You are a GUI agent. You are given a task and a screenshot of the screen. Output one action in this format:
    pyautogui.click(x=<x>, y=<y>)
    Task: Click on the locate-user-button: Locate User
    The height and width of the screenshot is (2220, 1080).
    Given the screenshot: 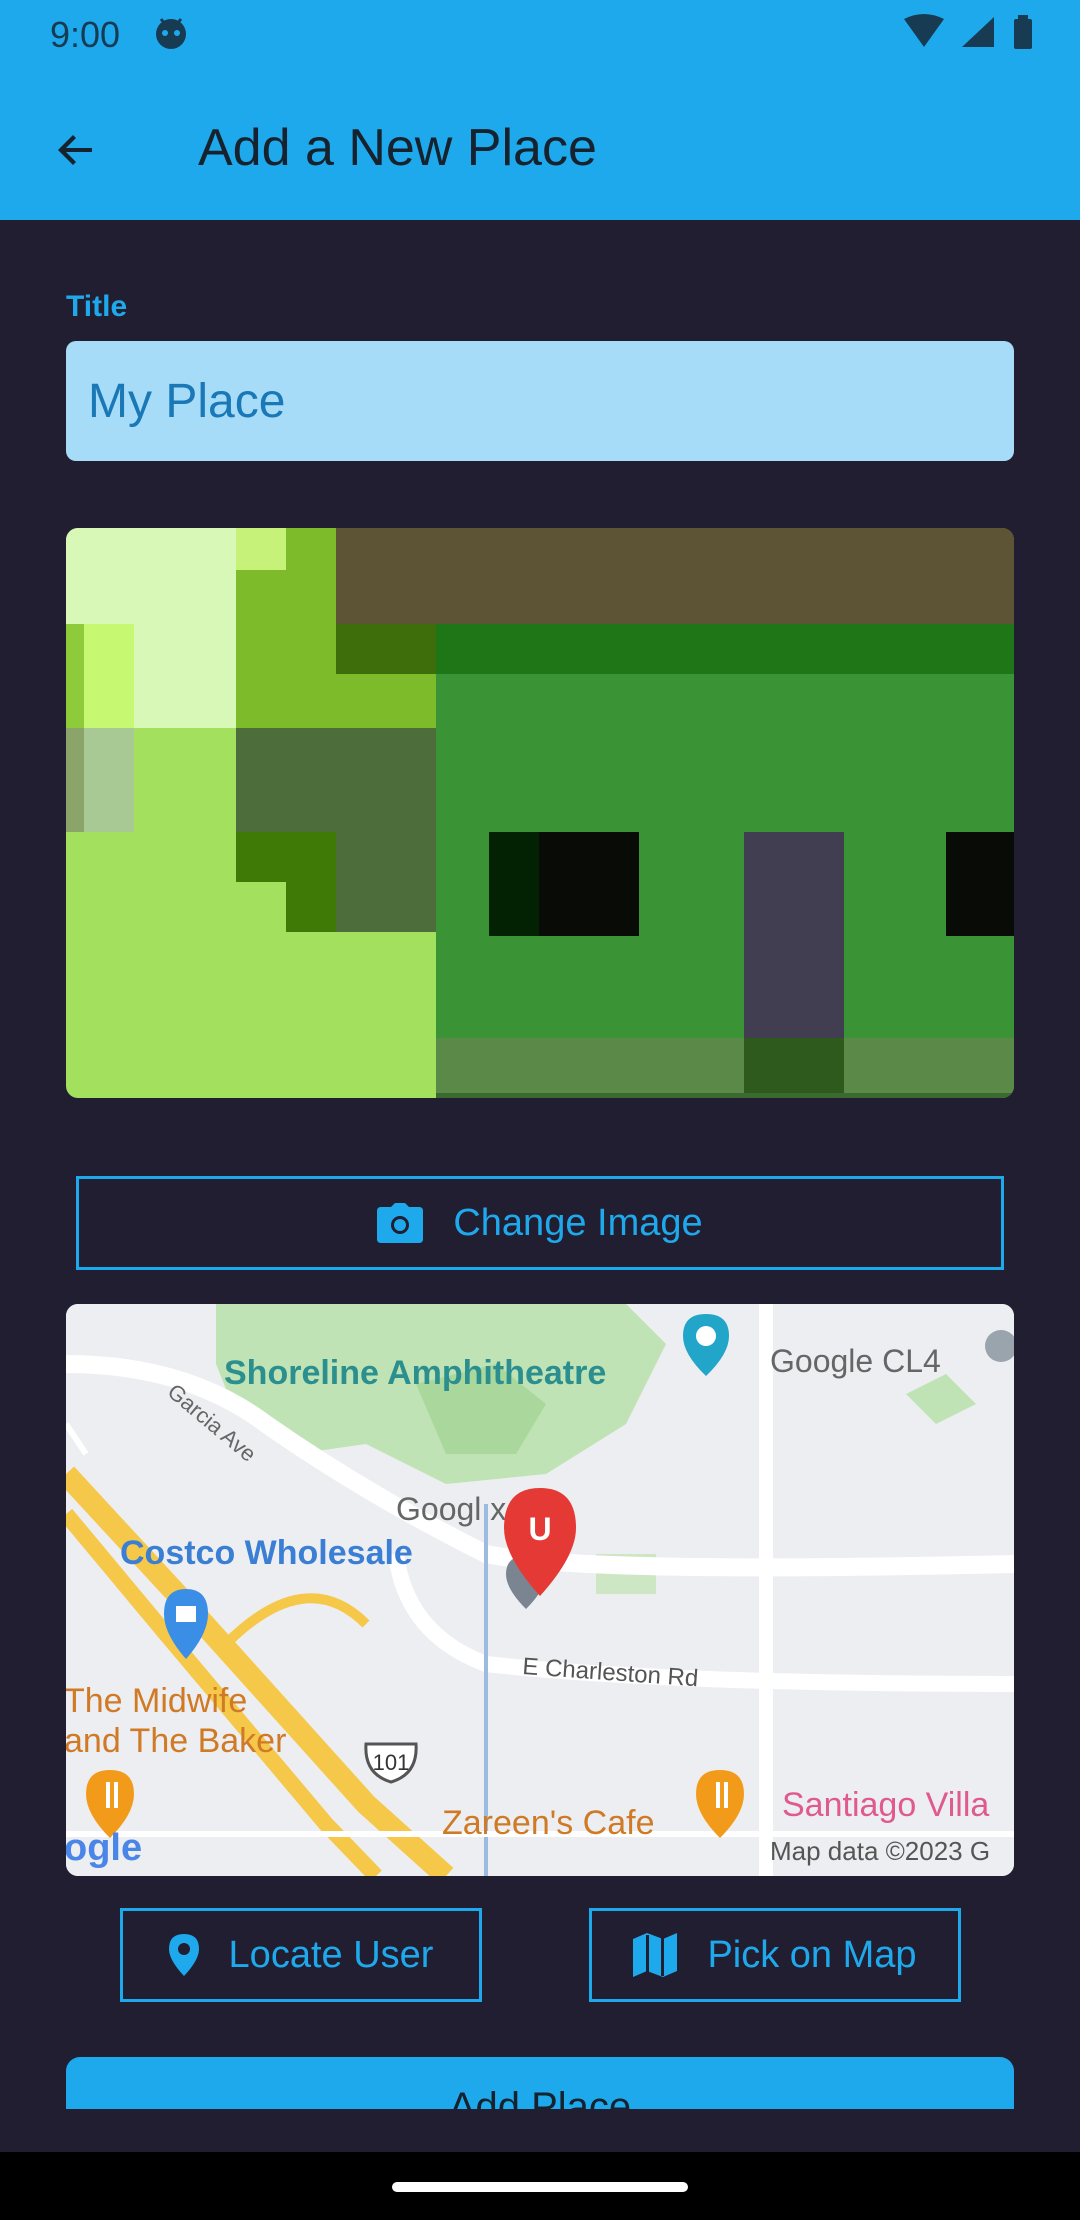 What is the action you would take?
    pyautogui.click(x=301, y=1955)
    